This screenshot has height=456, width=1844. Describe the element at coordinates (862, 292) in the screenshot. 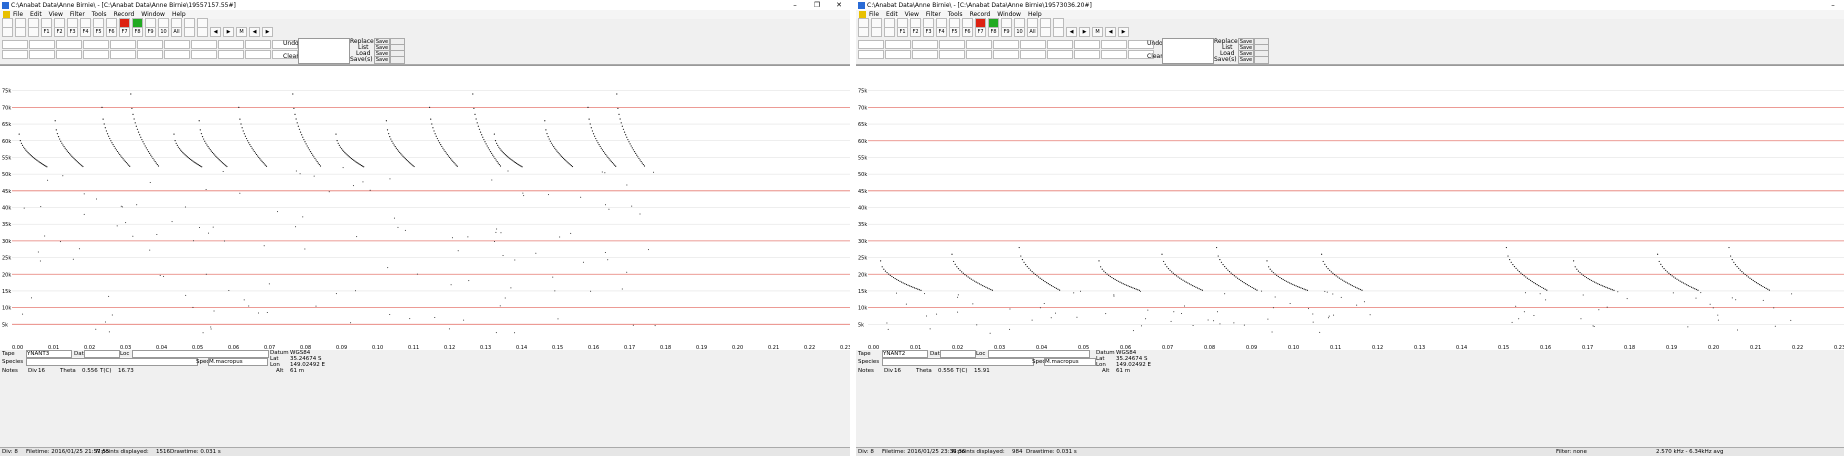

I see `y-tick-label: 15k` at that location.